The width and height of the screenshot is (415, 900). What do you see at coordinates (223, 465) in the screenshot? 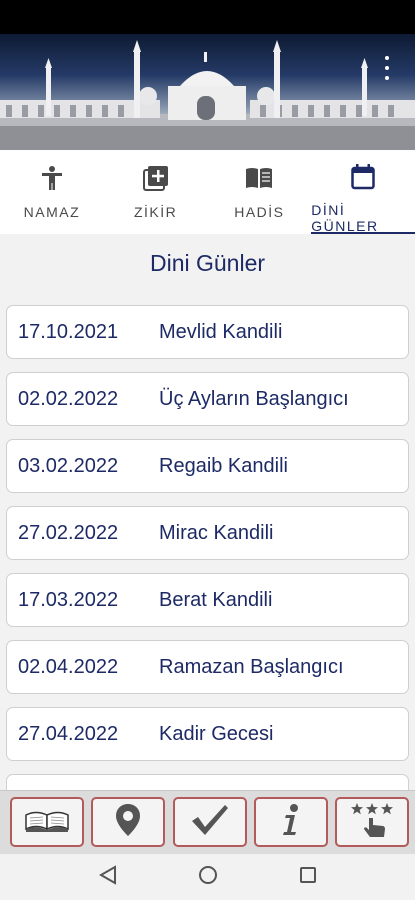
I see `day-name: Regaib Kandili` at bounding box center [223, 465].